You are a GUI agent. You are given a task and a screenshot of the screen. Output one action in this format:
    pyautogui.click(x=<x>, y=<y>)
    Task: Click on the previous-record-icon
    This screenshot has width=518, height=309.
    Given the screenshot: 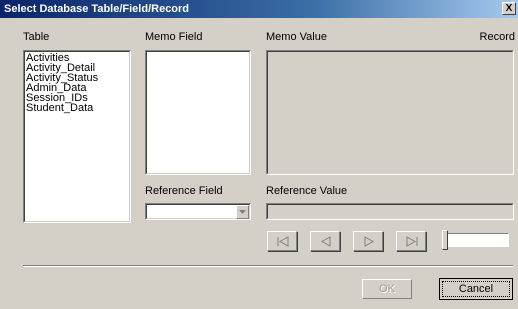 What is the action you would take?
    pyautogui.click(x=325, y=241)
    